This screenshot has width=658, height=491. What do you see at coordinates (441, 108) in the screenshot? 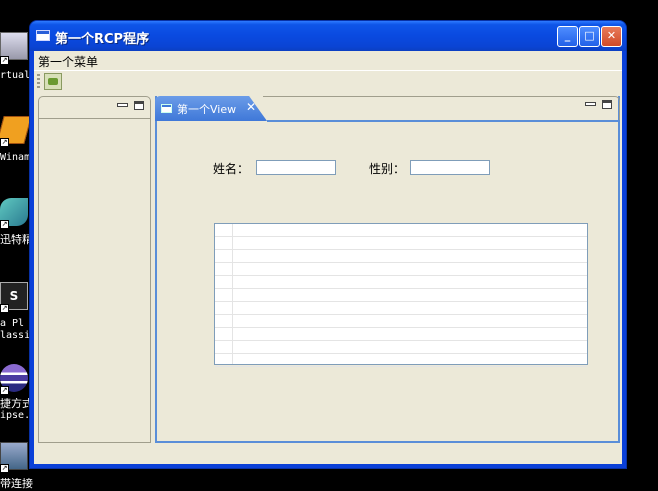
I see `tab-strip-border` at bounding box center [441, 108].